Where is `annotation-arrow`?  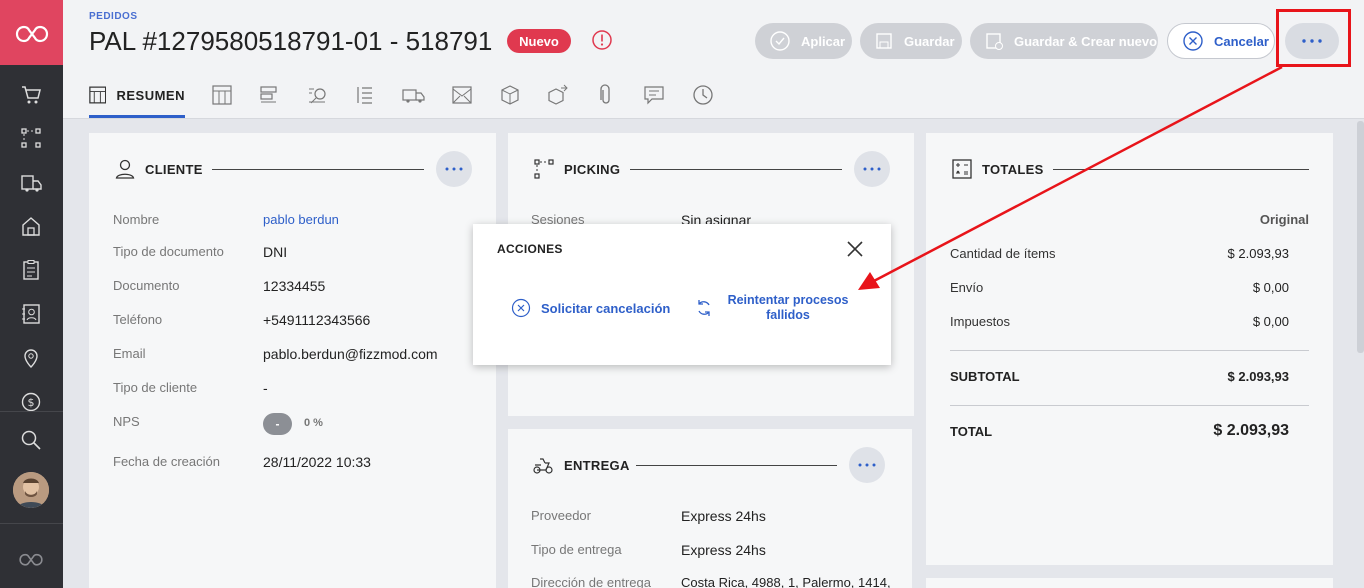
annotation-arrow is located at coordinates (1070, 177).